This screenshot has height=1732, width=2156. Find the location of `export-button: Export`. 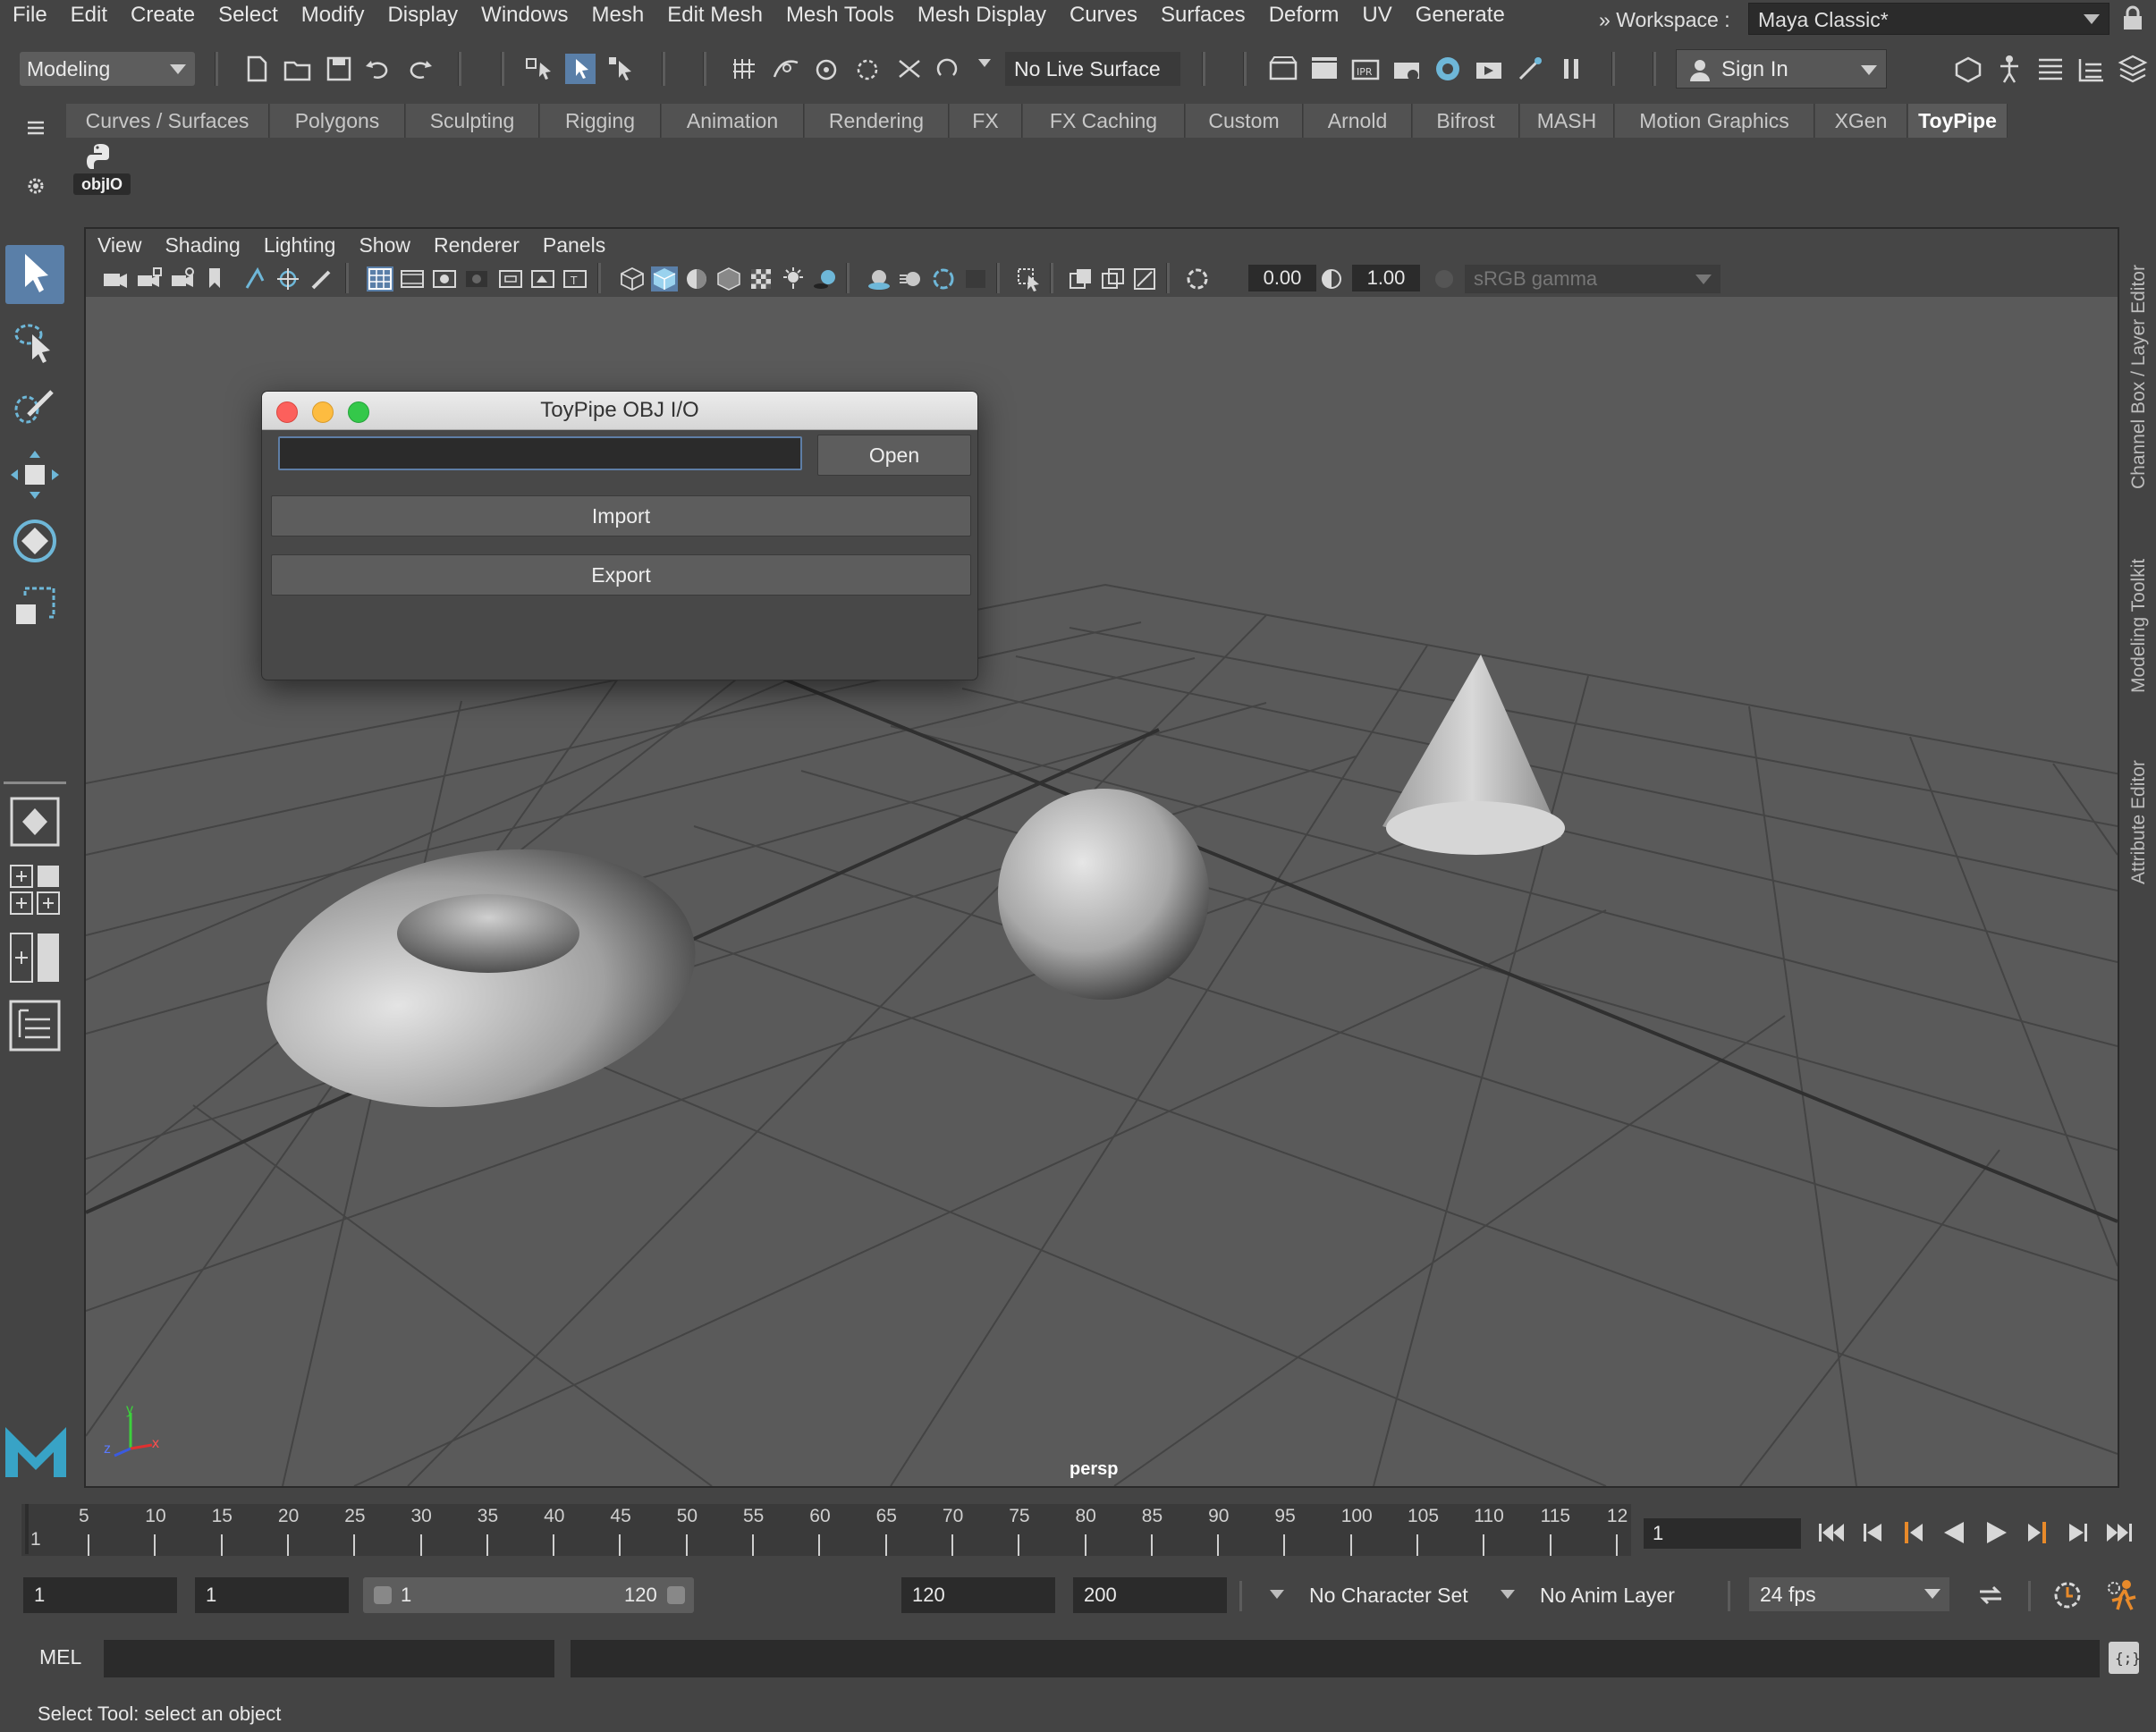

export-button: Export is located at coordinates (621, 575).